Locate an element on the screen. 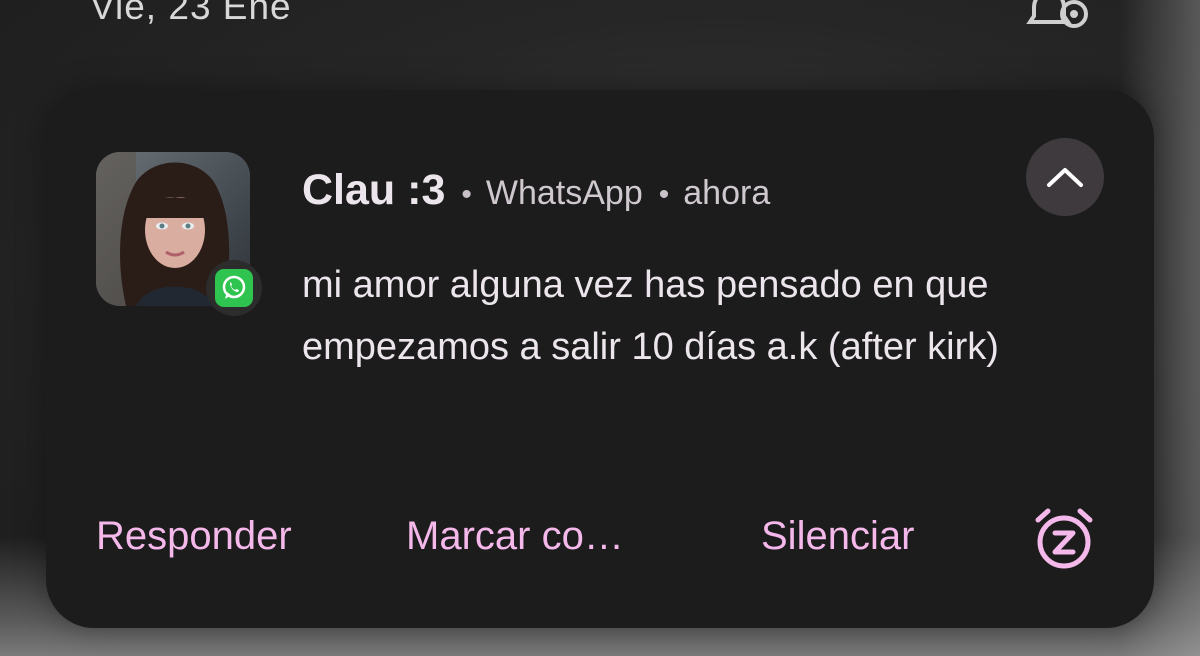  notification-settings-icon is located at coordinates (1059, 17).